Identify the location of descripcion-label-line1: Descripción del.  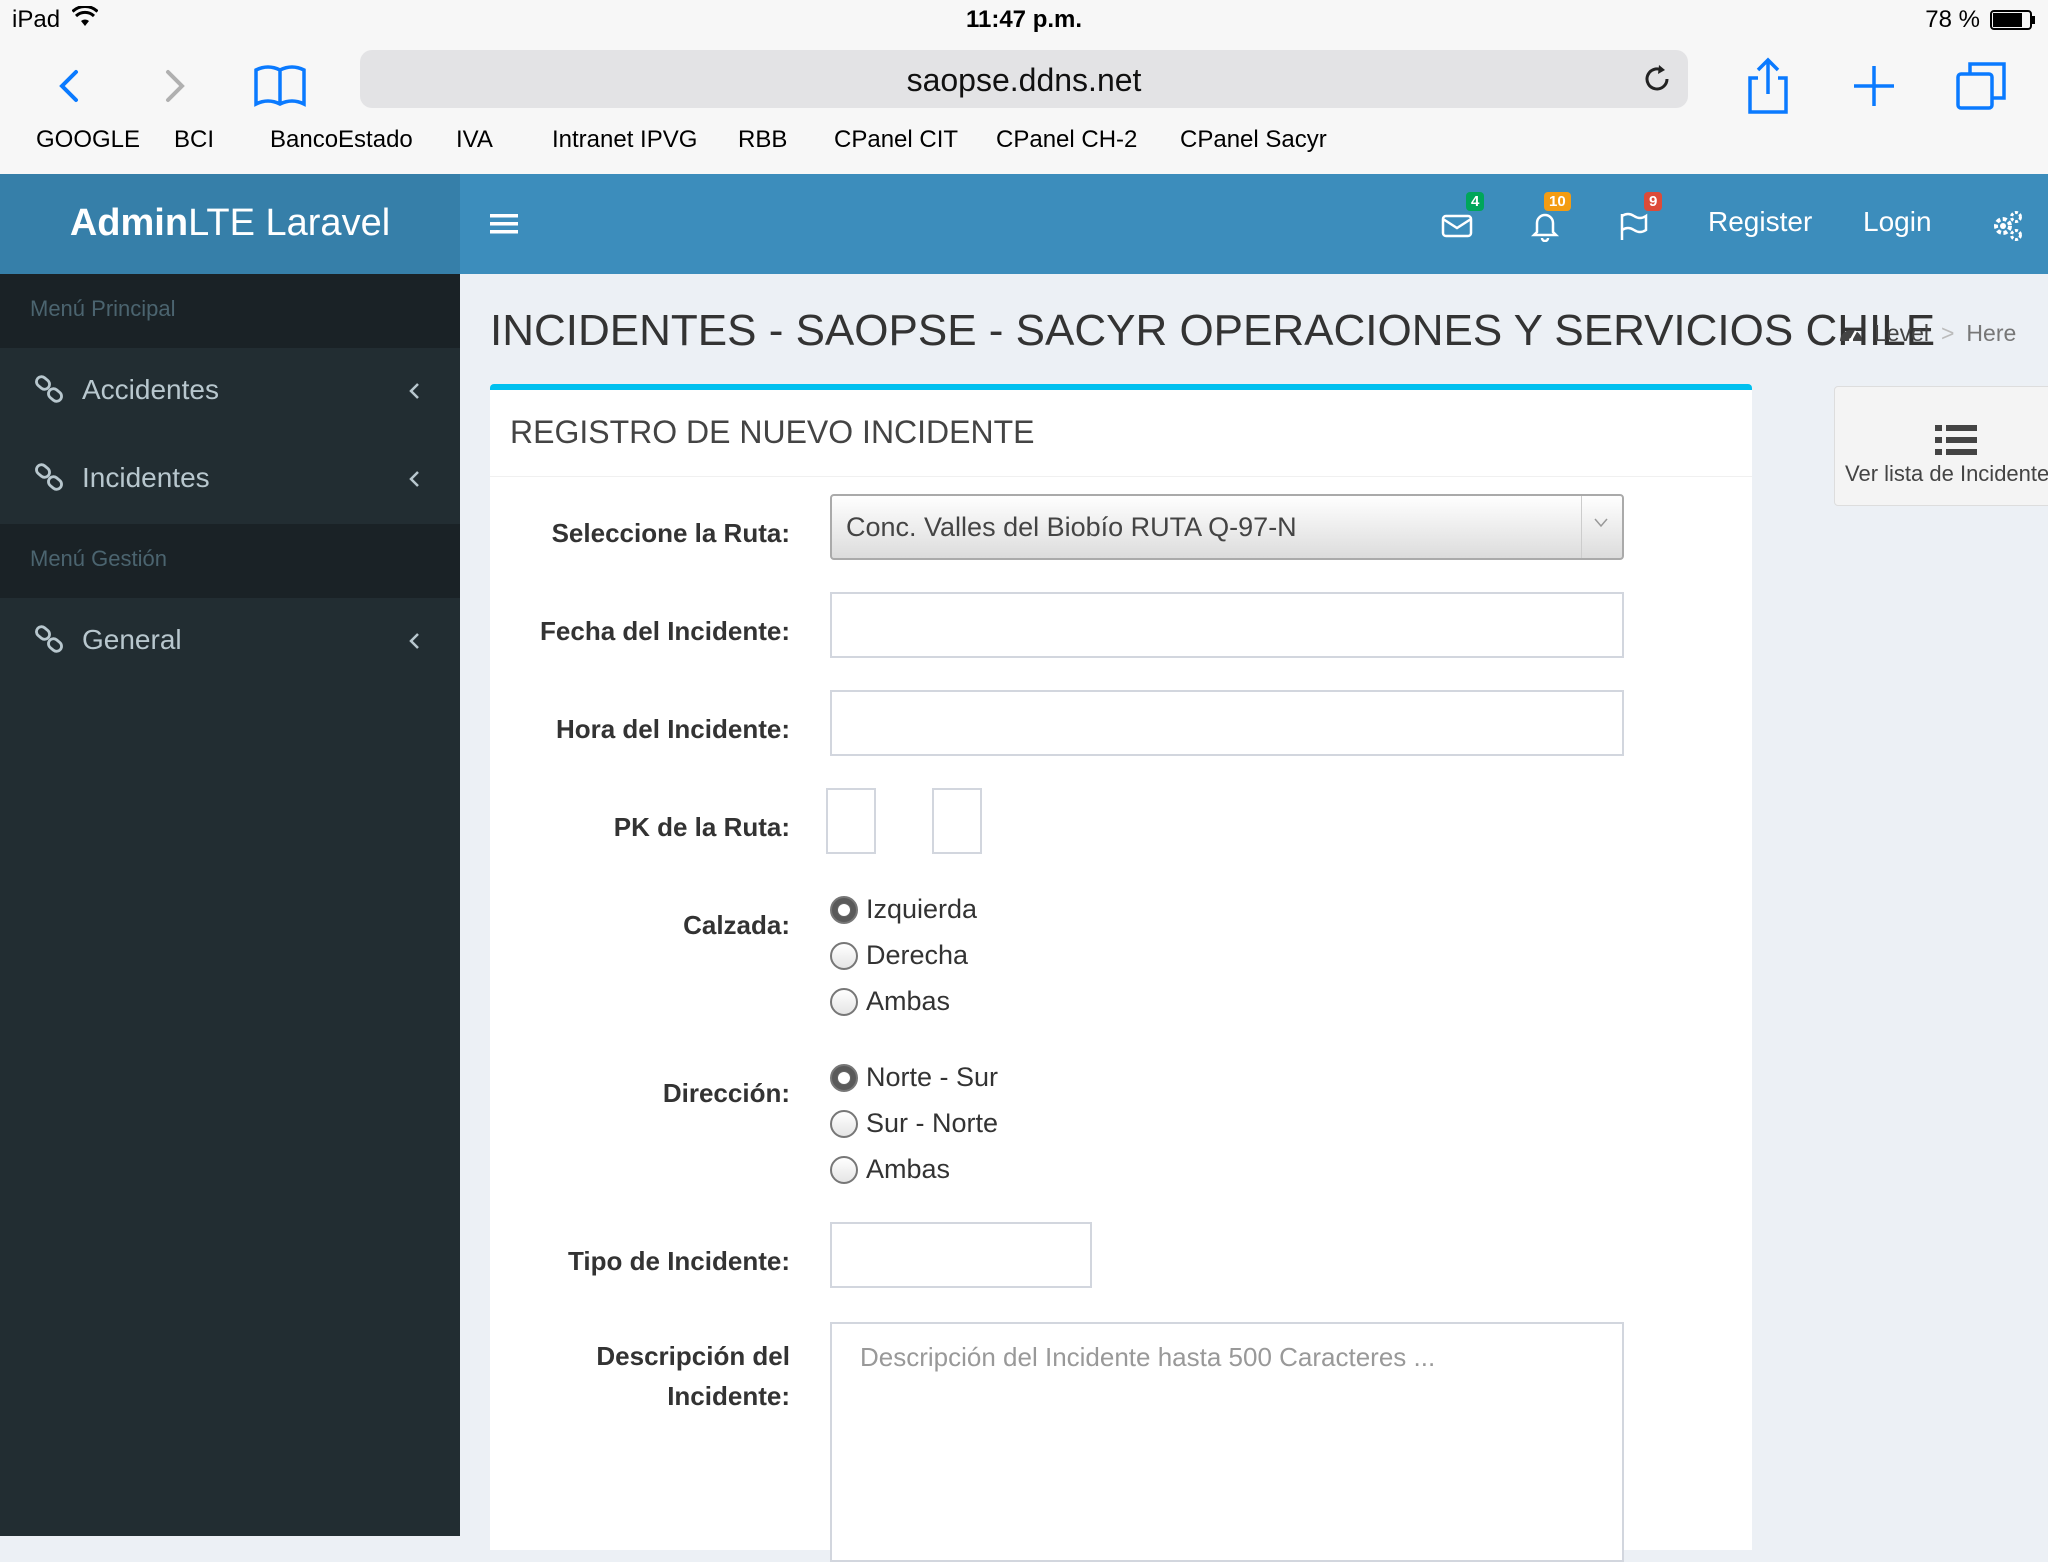
(693, 1356).